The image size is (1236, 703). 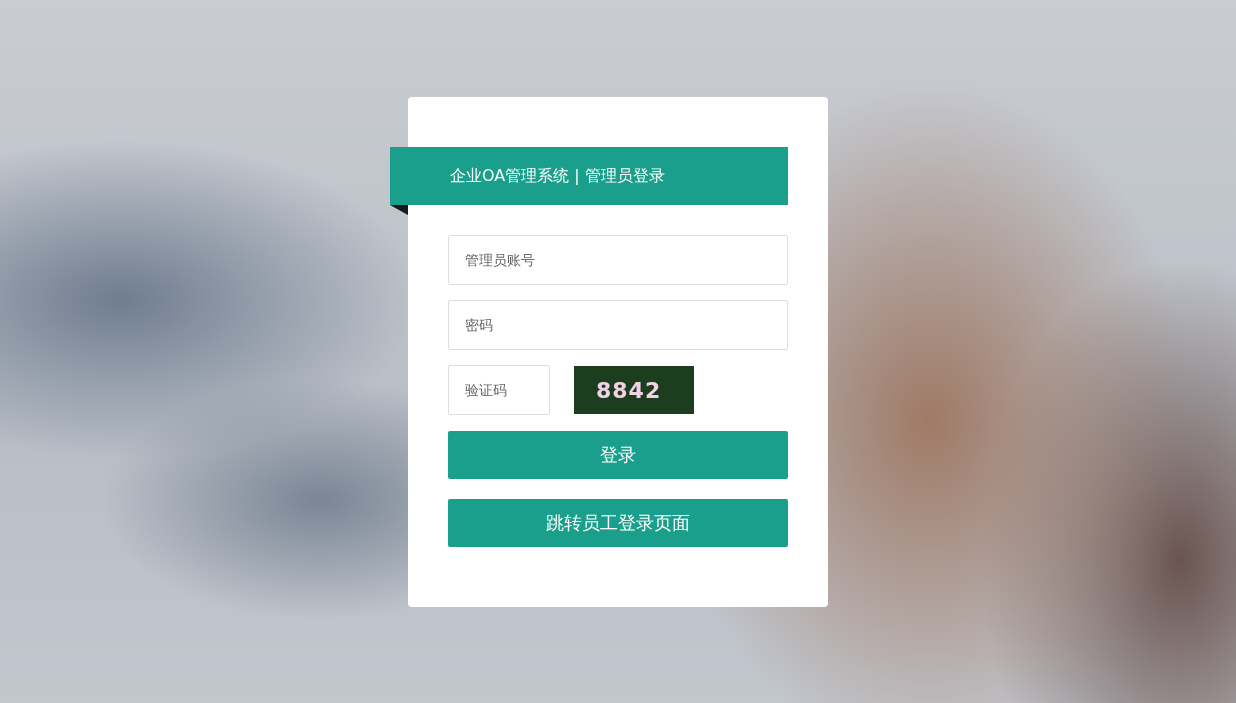 I want to click on staff-login-button: 跳转员工登录页面, so click(x=618, y=523).